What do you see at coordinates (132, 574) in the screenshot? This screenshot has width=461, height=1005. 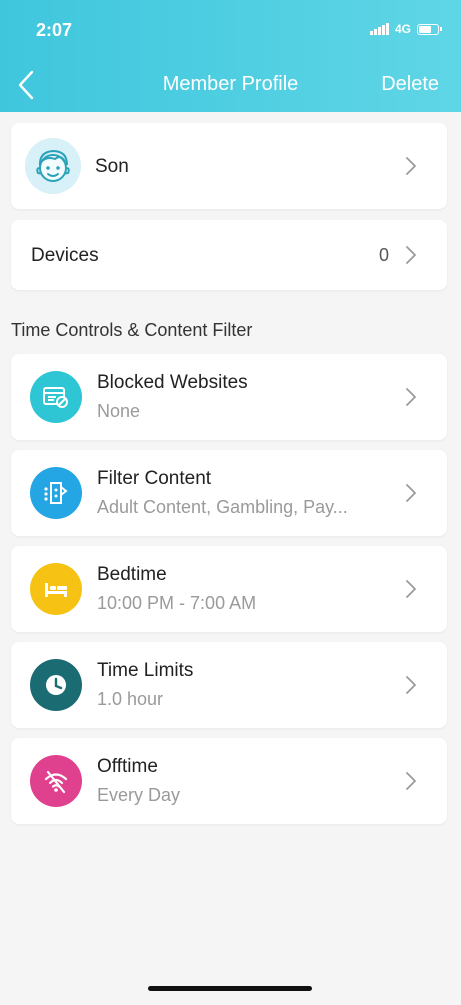 I see `item-title: Bedtime` at bounding box center [132, 574].